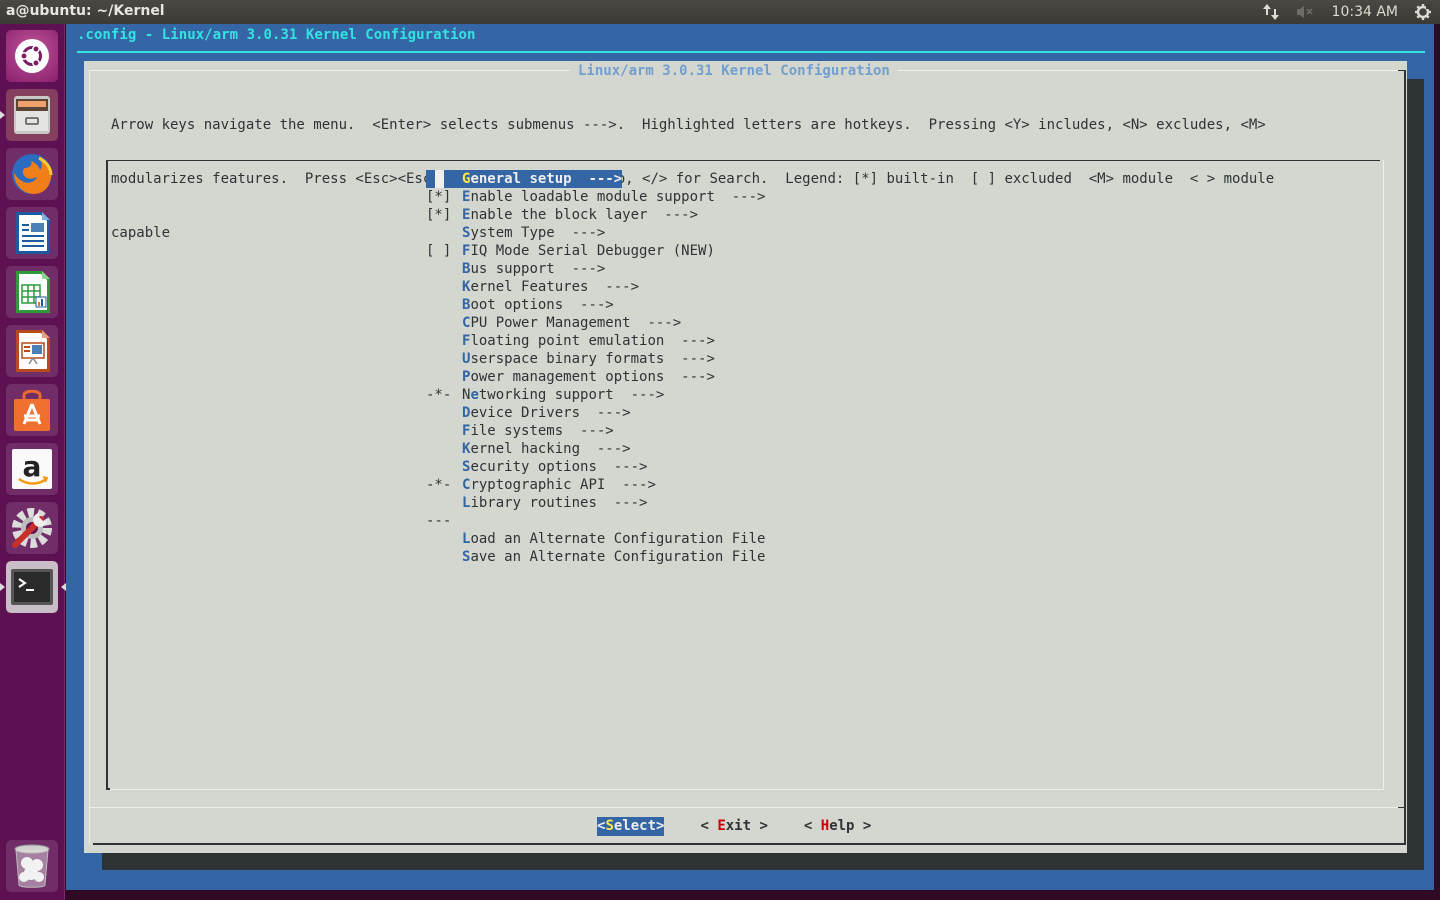 This screenshot has height=900, width=1440. I want to click on menu-item: General setup --->, so click(595, 179).